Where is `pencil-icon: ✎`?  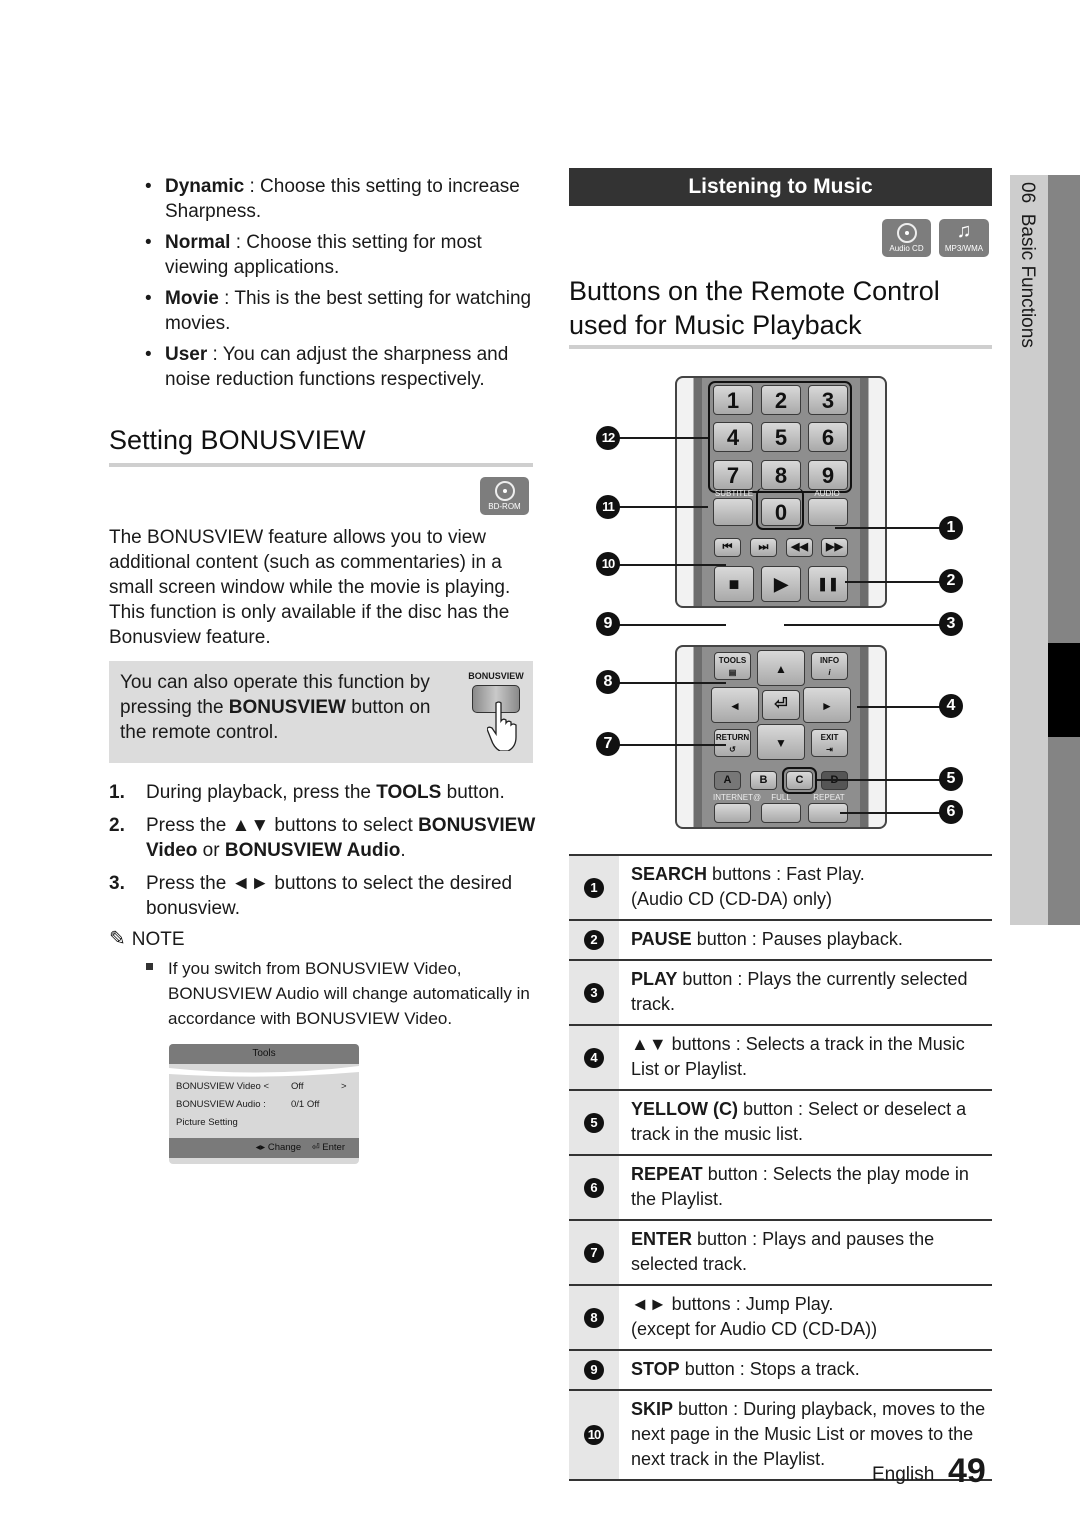
pencil-icon: ✎ is located at coordinates (117, 939).